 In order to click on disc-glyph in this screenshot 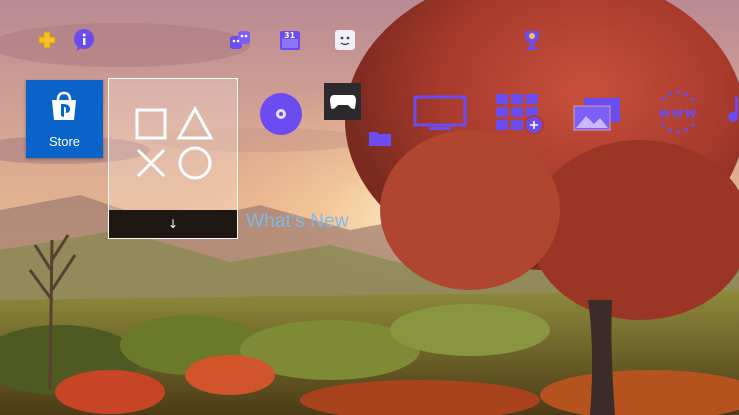, I will do `click(281, 114)`.